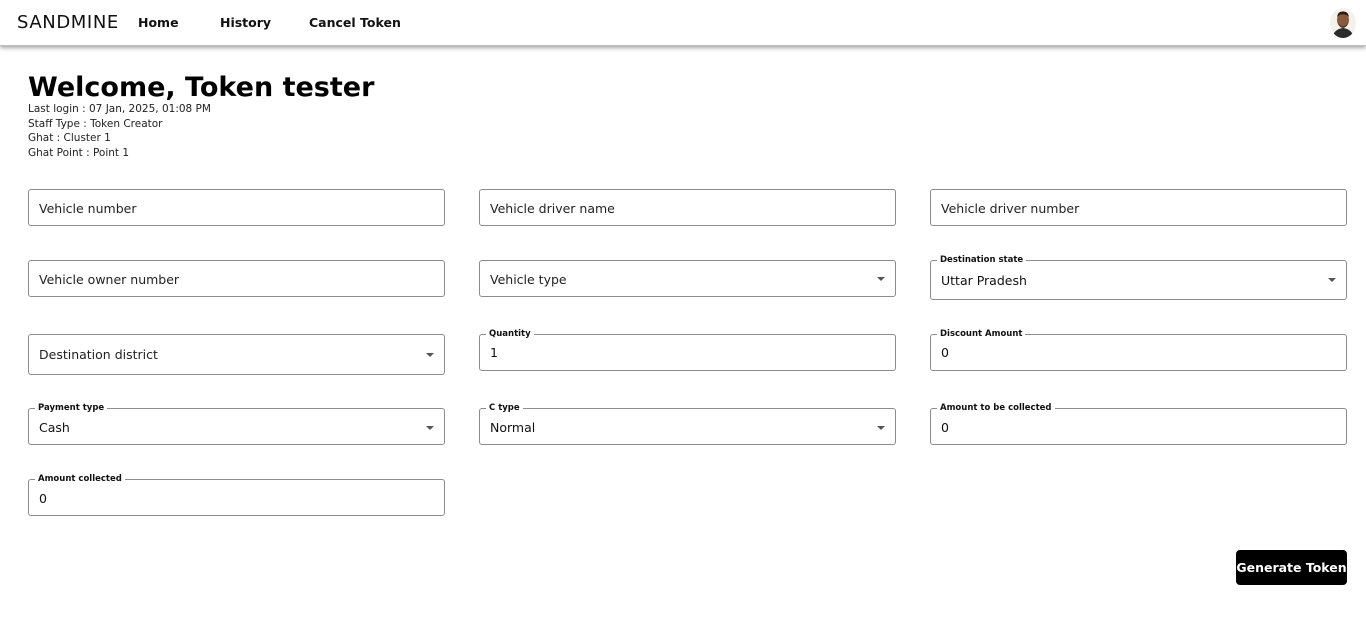  Describe the element at coordinates (552, 208) in the screenshot. I see `vehicle-driver-name-placeholder: Vehicle driver name` at that location.